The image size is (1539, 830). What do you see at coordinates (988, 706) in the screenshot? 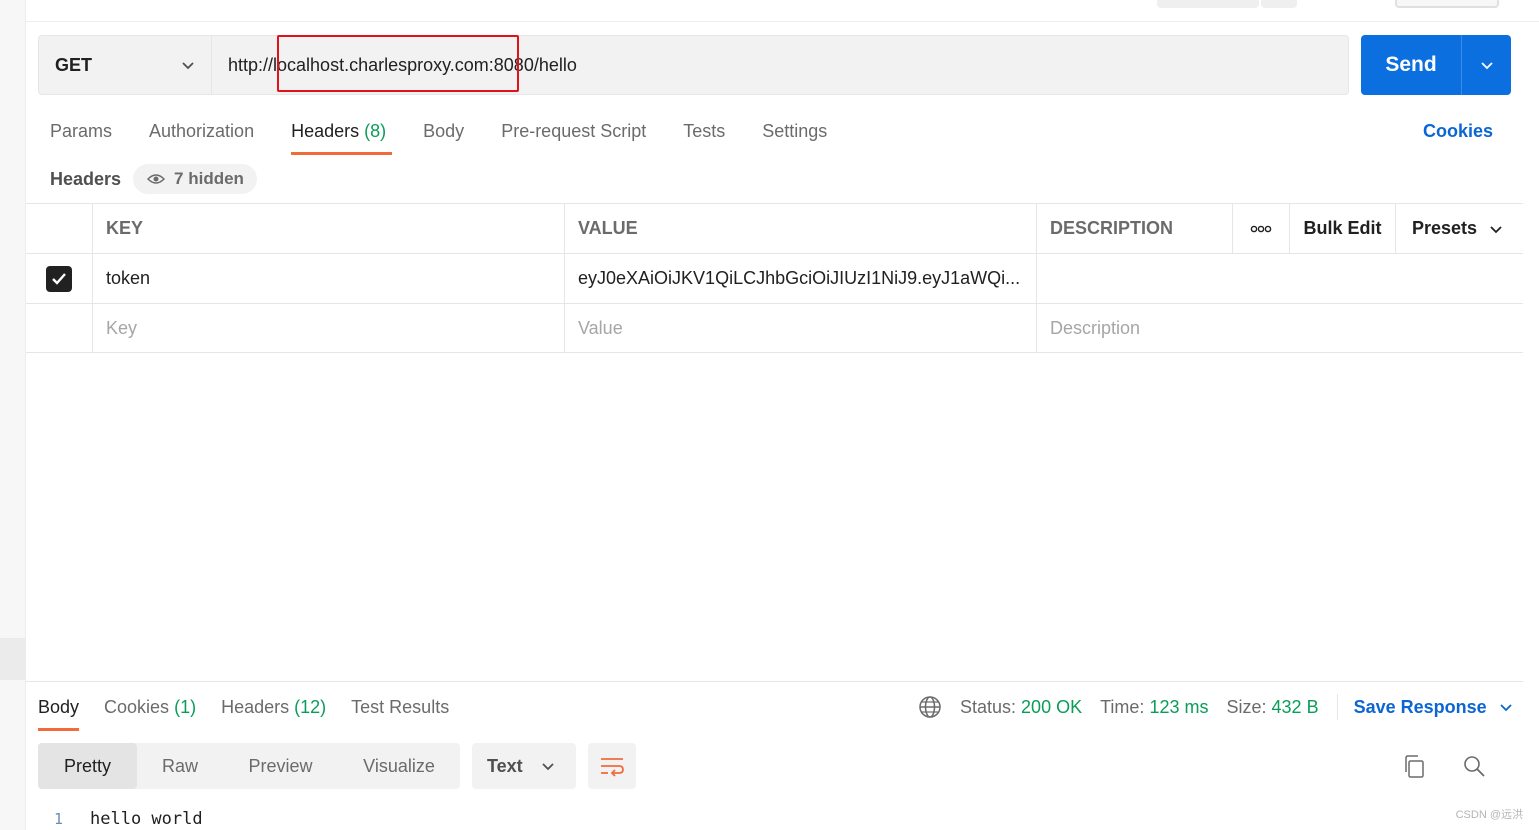
I see `status-label: Status:` at bounding box center [988, 706].